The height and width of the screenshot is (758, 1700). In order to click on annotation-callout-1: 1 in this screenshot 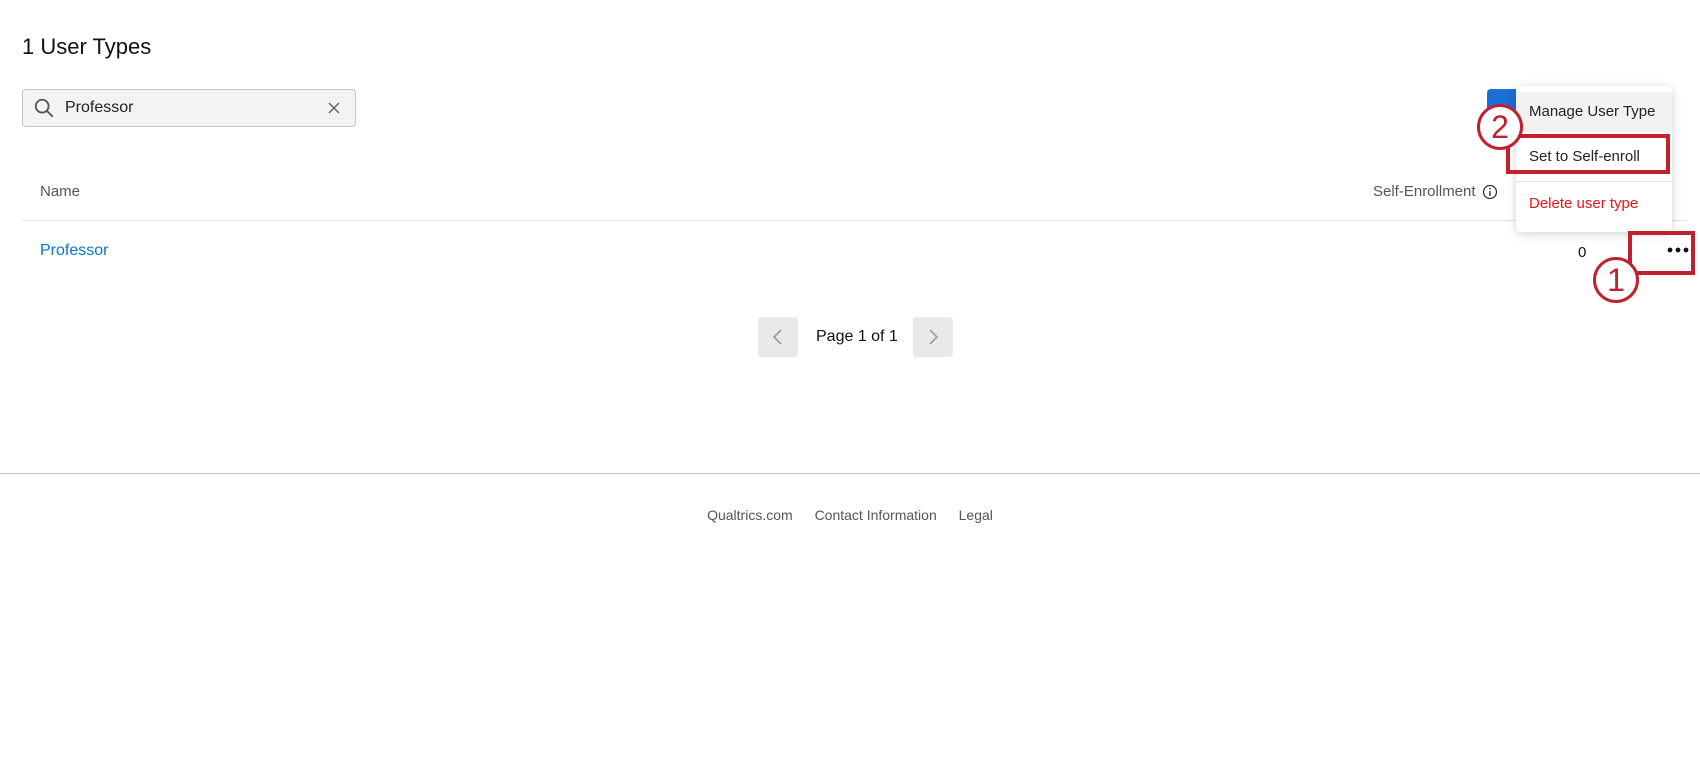, I will do `click(1616, 280)`.